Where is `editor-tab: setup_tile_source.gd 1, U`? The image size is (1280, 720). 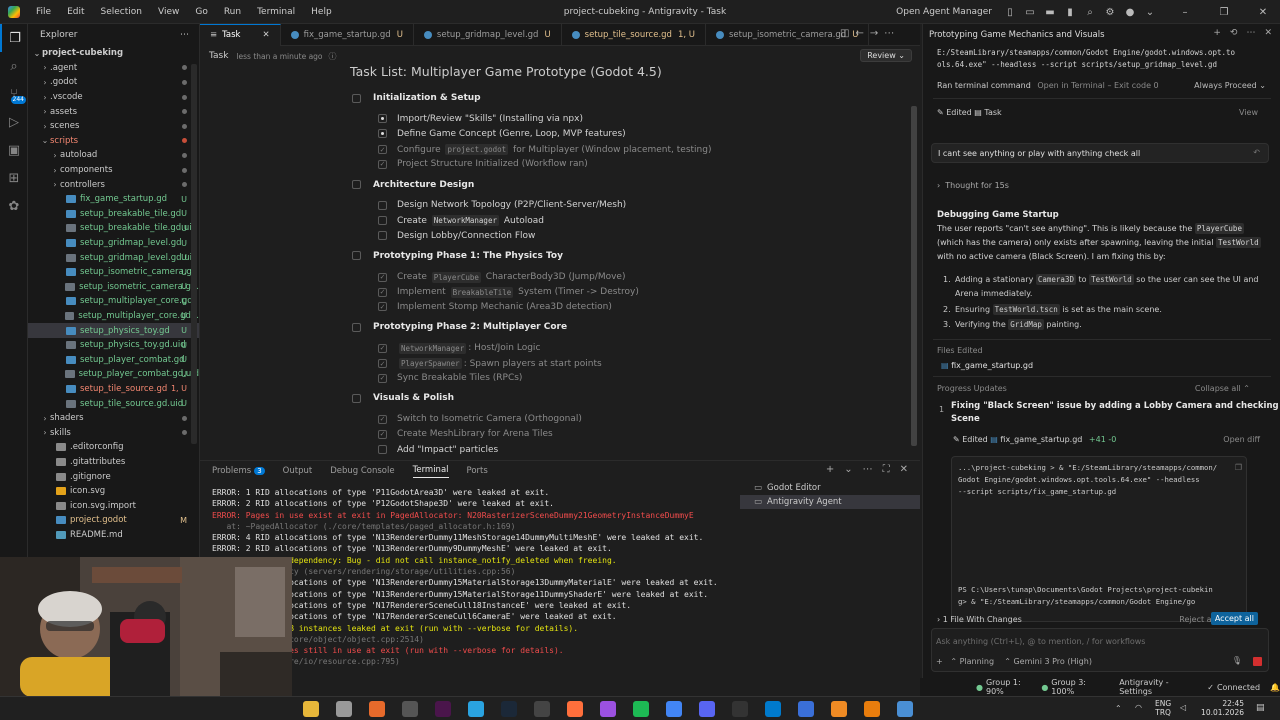
editor-tab: setup_tile_source.gd 1, U is located at coordinates (634, 34).